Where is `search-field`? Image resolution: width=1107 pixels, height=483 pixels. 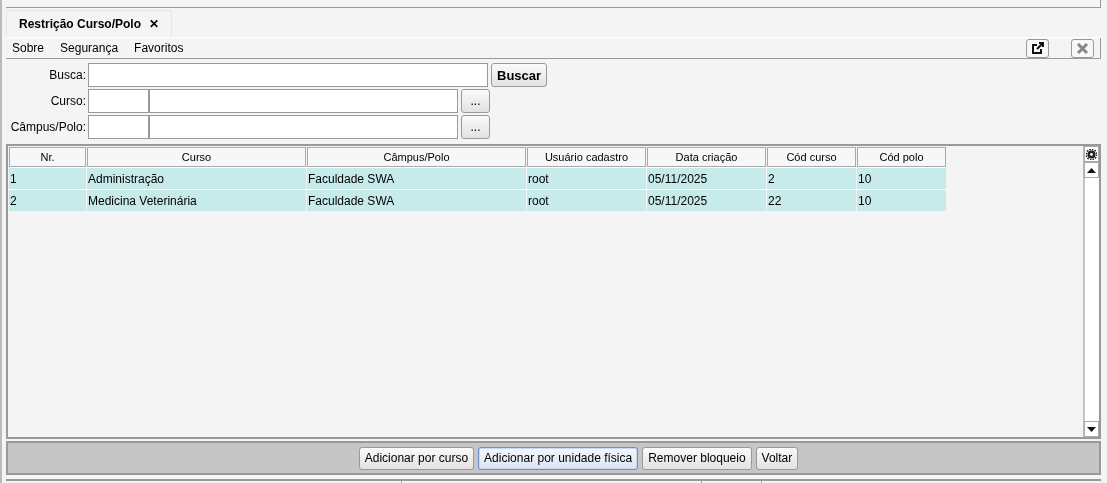 search-field is located at coordinates (288, 75).